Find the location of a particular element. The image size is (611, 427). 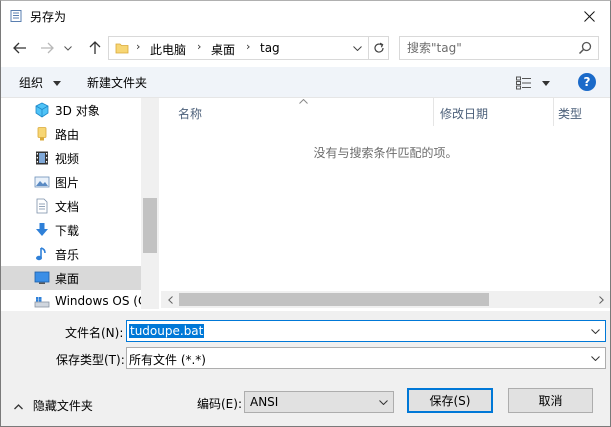

encoding-dropdown-button is located at coordinates (383, 402).